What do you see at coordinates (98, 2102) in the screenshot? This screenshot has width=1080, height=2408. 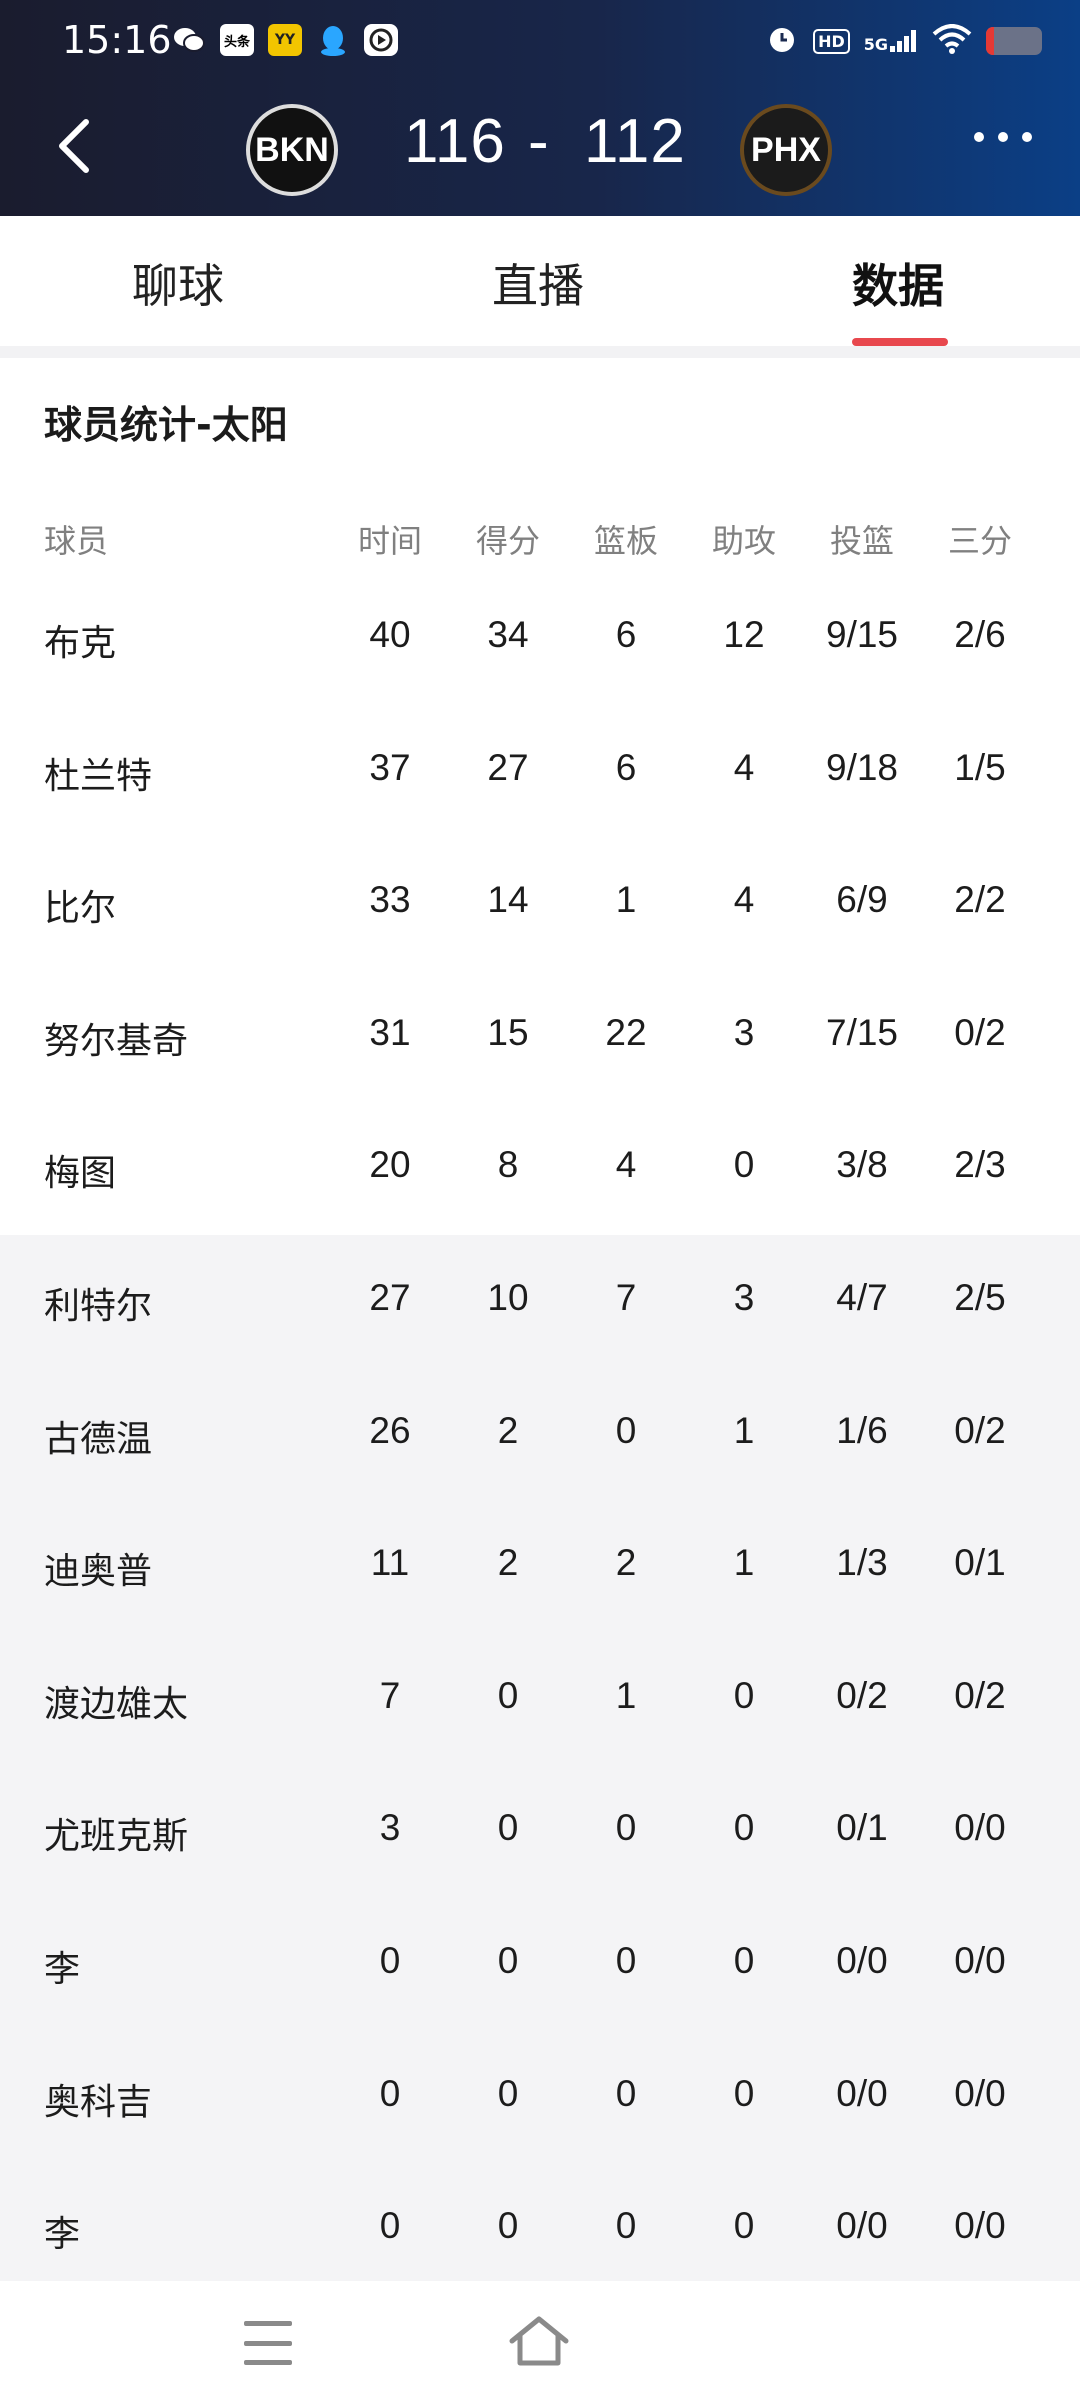 I see `player-name: 奥科吉` at bounding box center [98, 2102].